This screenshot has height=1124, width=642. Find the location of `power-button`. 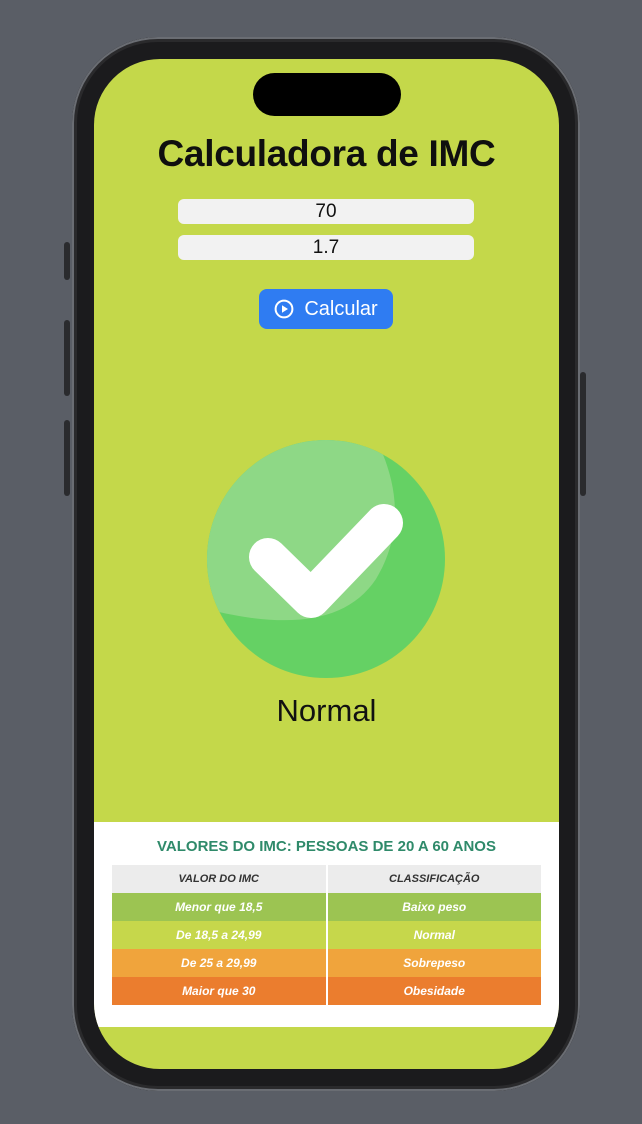

power-button is located at coordinates (583, 434).